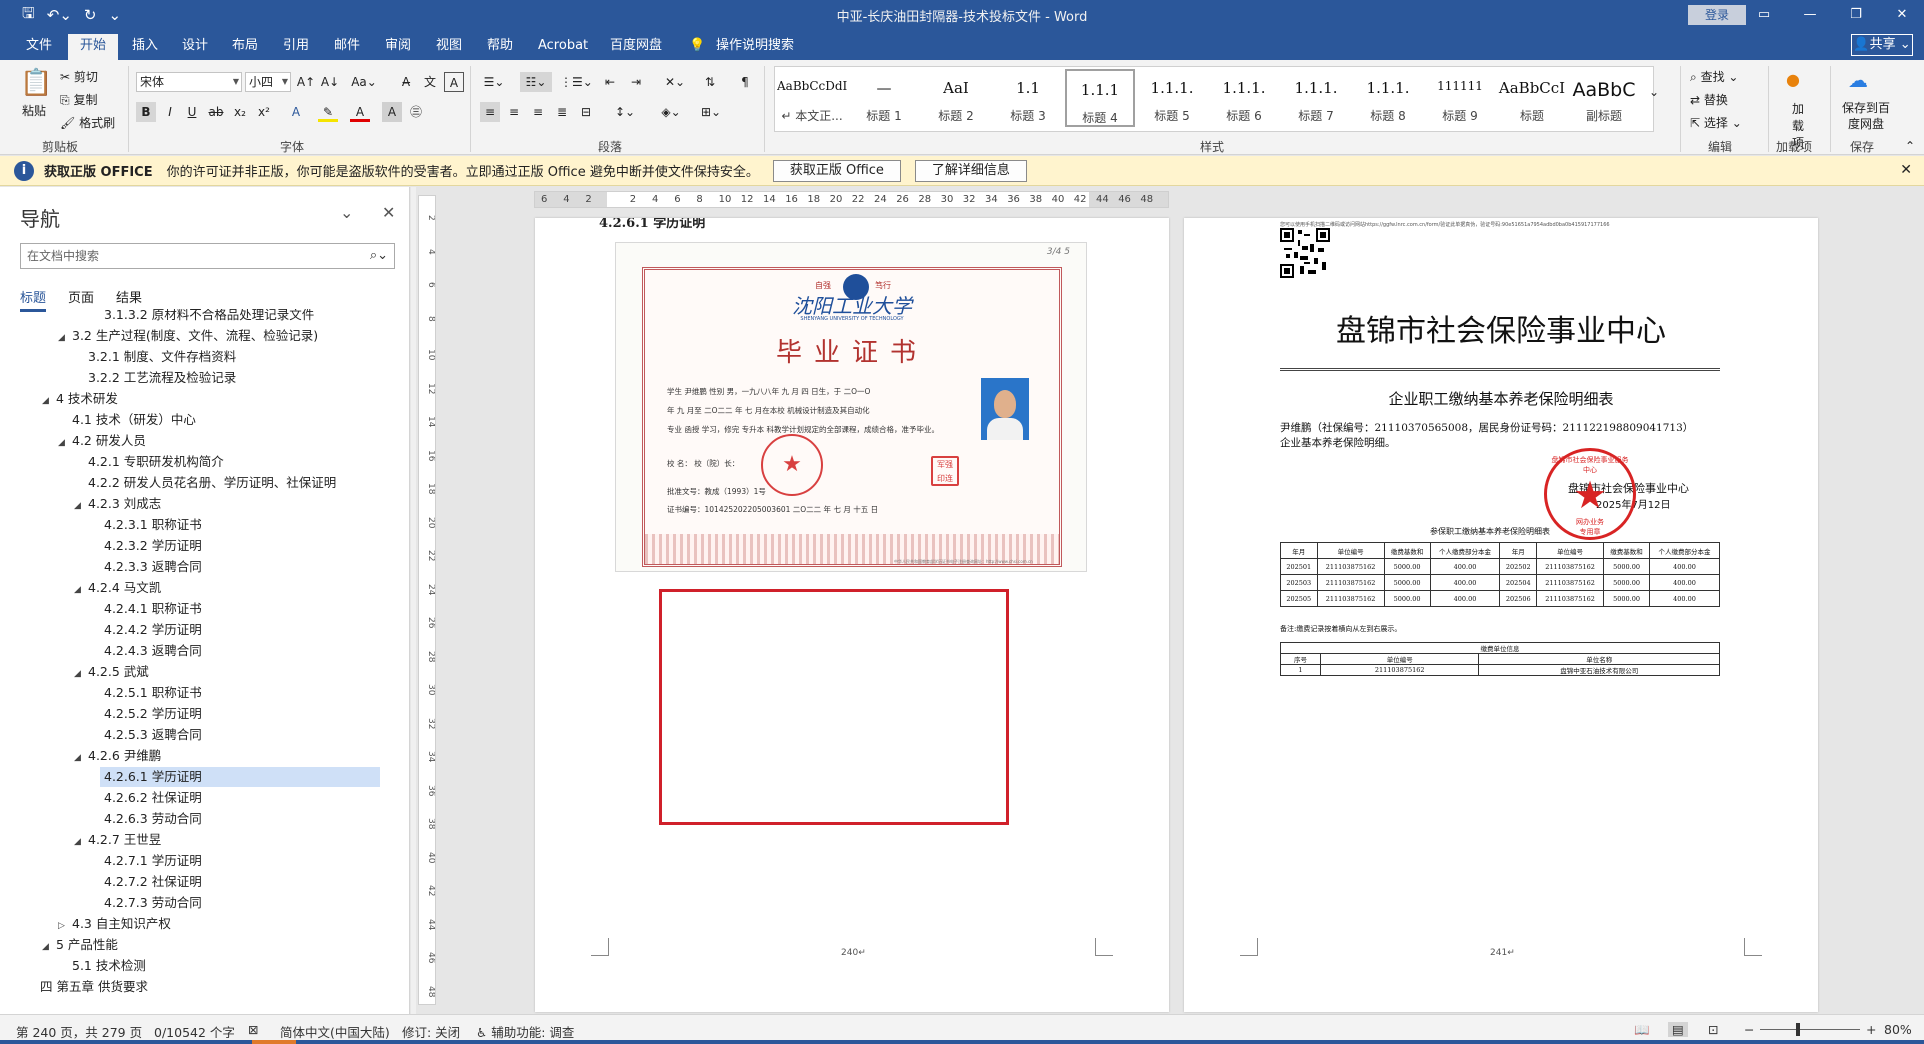 This screenshot has height=1044, width=1924. I want to click on print-layout-icon: ▤, so click(1678, 1029).